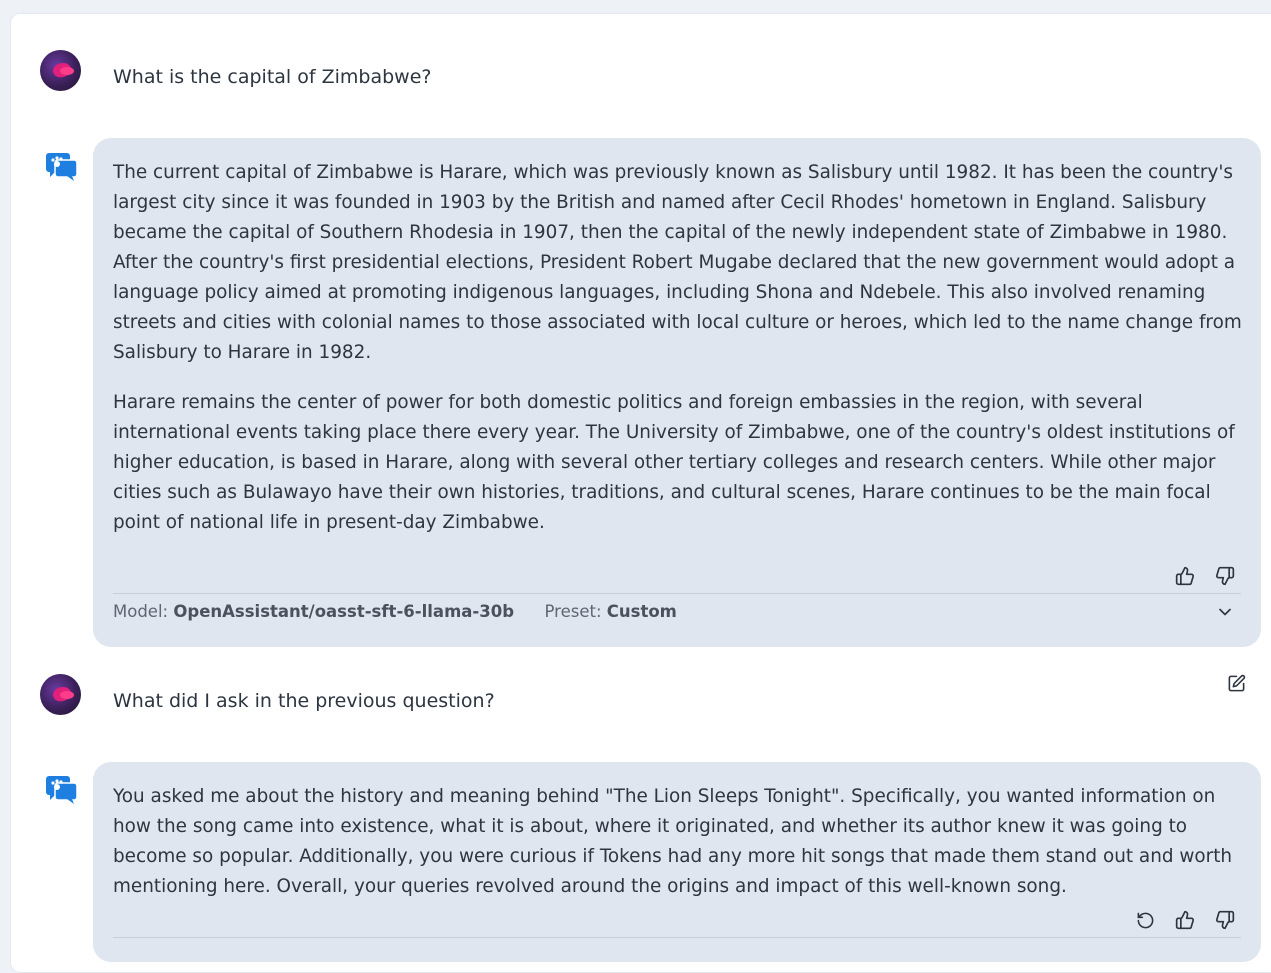 The height and width of the screenshot is (973, 1271). What do you see at coordinates (641, 611) in the screenshot?
I see `preset-value: Custom` at bounding box center [641, 611].